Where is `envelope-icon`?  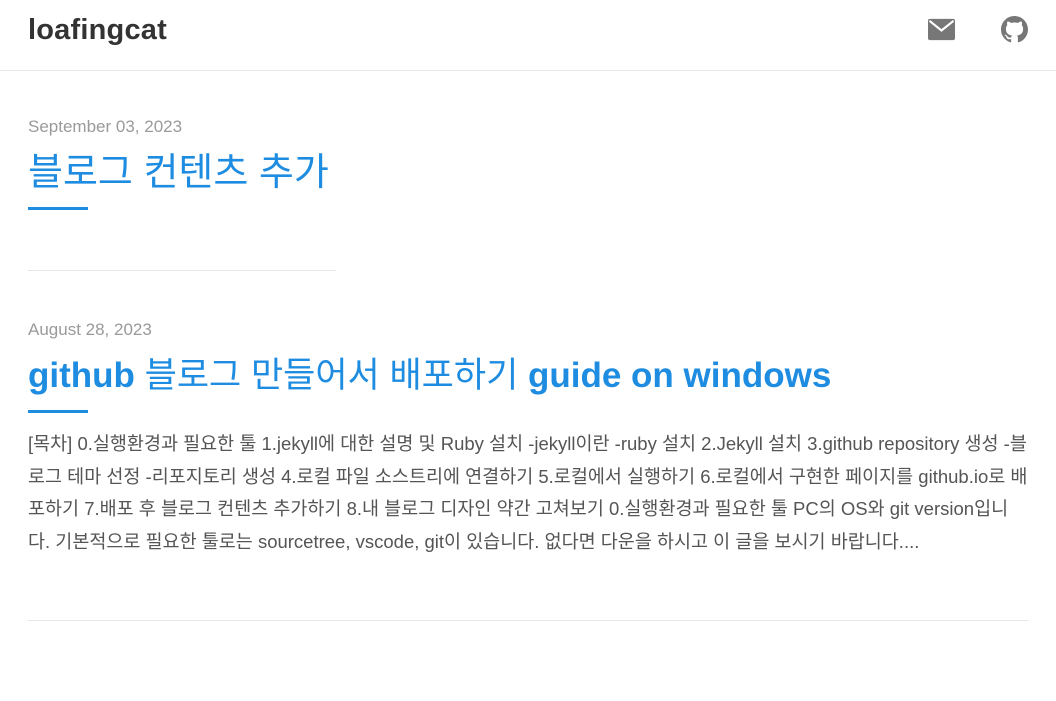 envelope-icon is located at coordinates (941, 29).